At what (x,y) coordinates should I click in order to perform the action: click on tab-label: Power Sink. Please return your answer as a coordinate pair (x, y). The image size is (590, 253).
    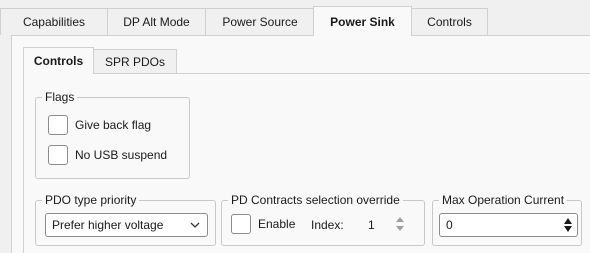
    Looking at the image, I should click on (362, 21).